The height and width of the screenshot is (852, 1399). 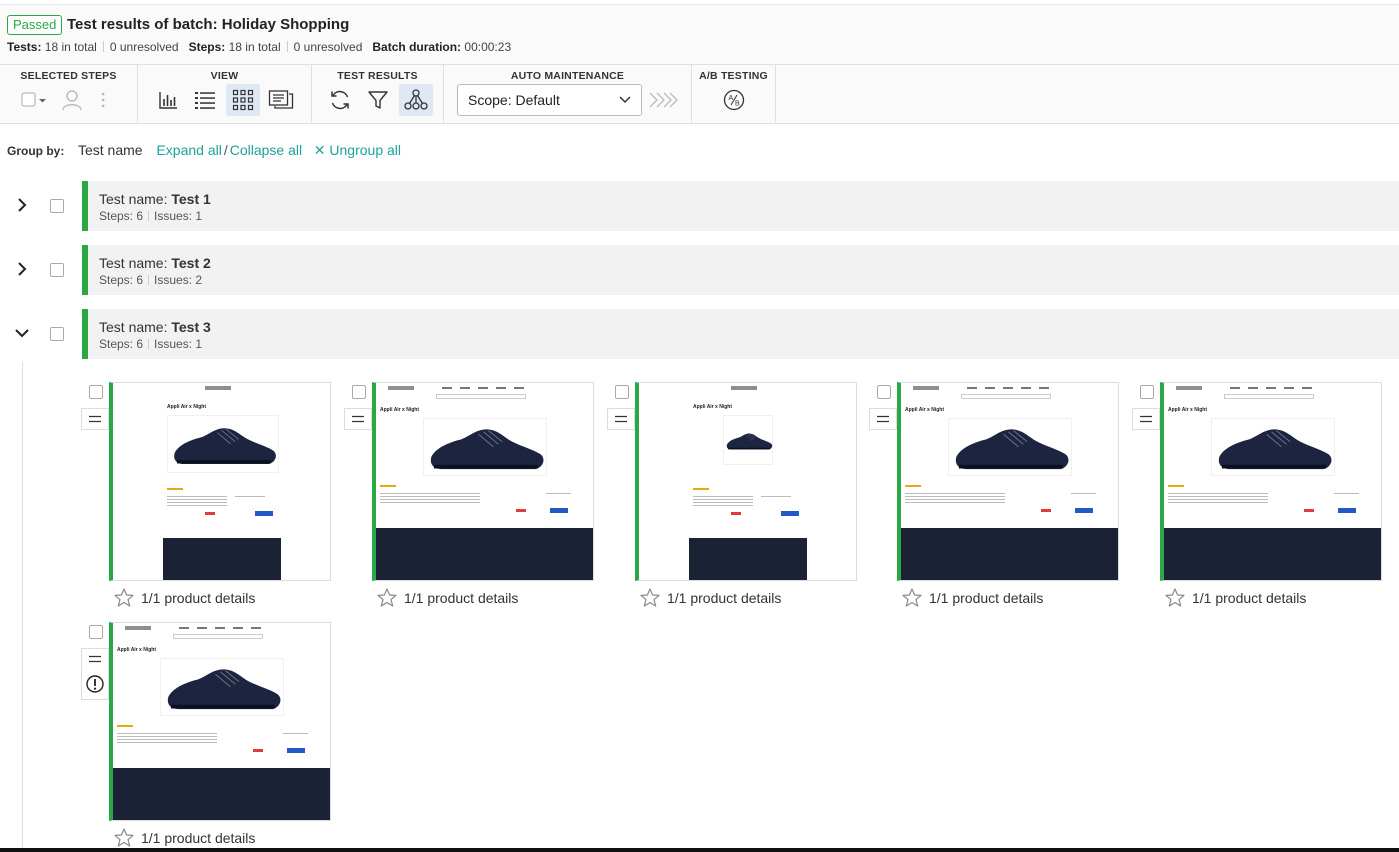 What do you see at coordinates (1269, 396) in the screenshot?
I see `mini-search-bar` at bounding box center [1269, 396].